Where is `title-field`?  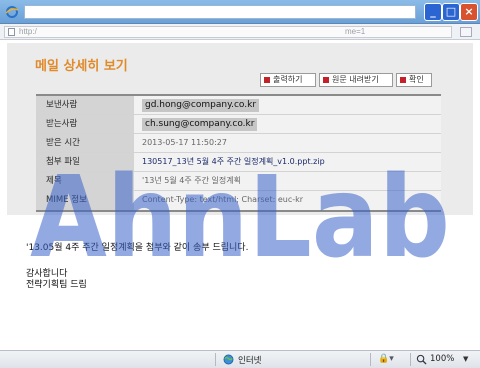 title-field is located at coordinates (220, 12).